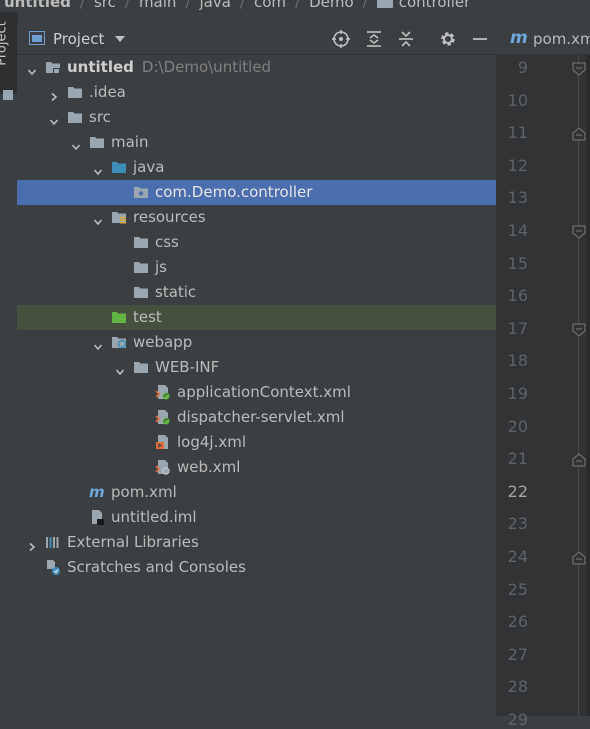 This screenshot has width=590, height=729. What do you see at coordinates (256, 142) in the screenshot?
I see `tree-row-main: main` at bounding box center [256, 142].